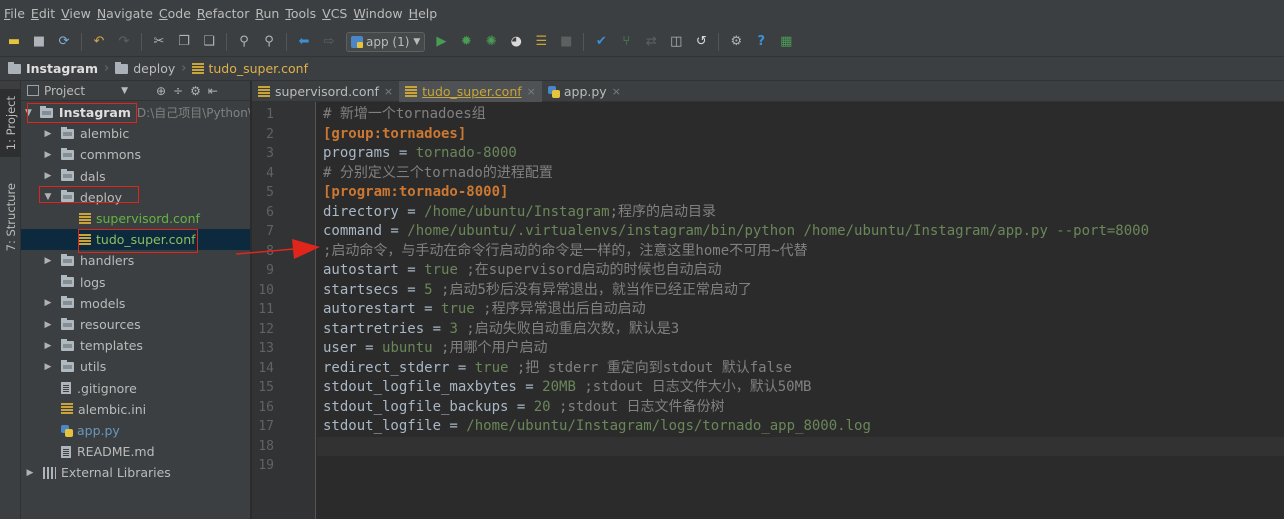 This screenshot has height=519, width=1284. I want to click on tree-item: ▶ handlers, so click(135, 260).